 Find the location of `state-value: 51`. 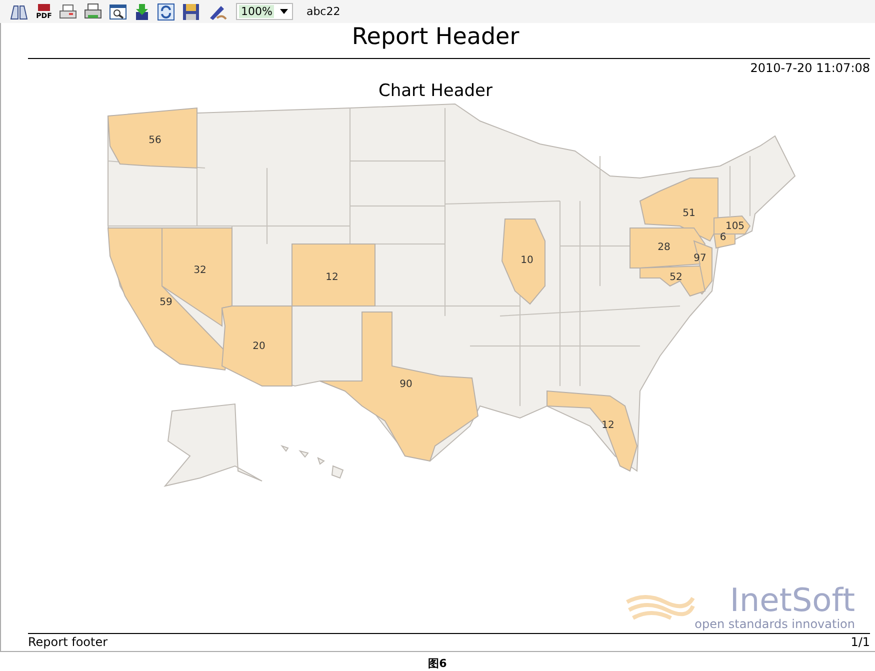

state-value: 51 is located at coordinates (689, 213).